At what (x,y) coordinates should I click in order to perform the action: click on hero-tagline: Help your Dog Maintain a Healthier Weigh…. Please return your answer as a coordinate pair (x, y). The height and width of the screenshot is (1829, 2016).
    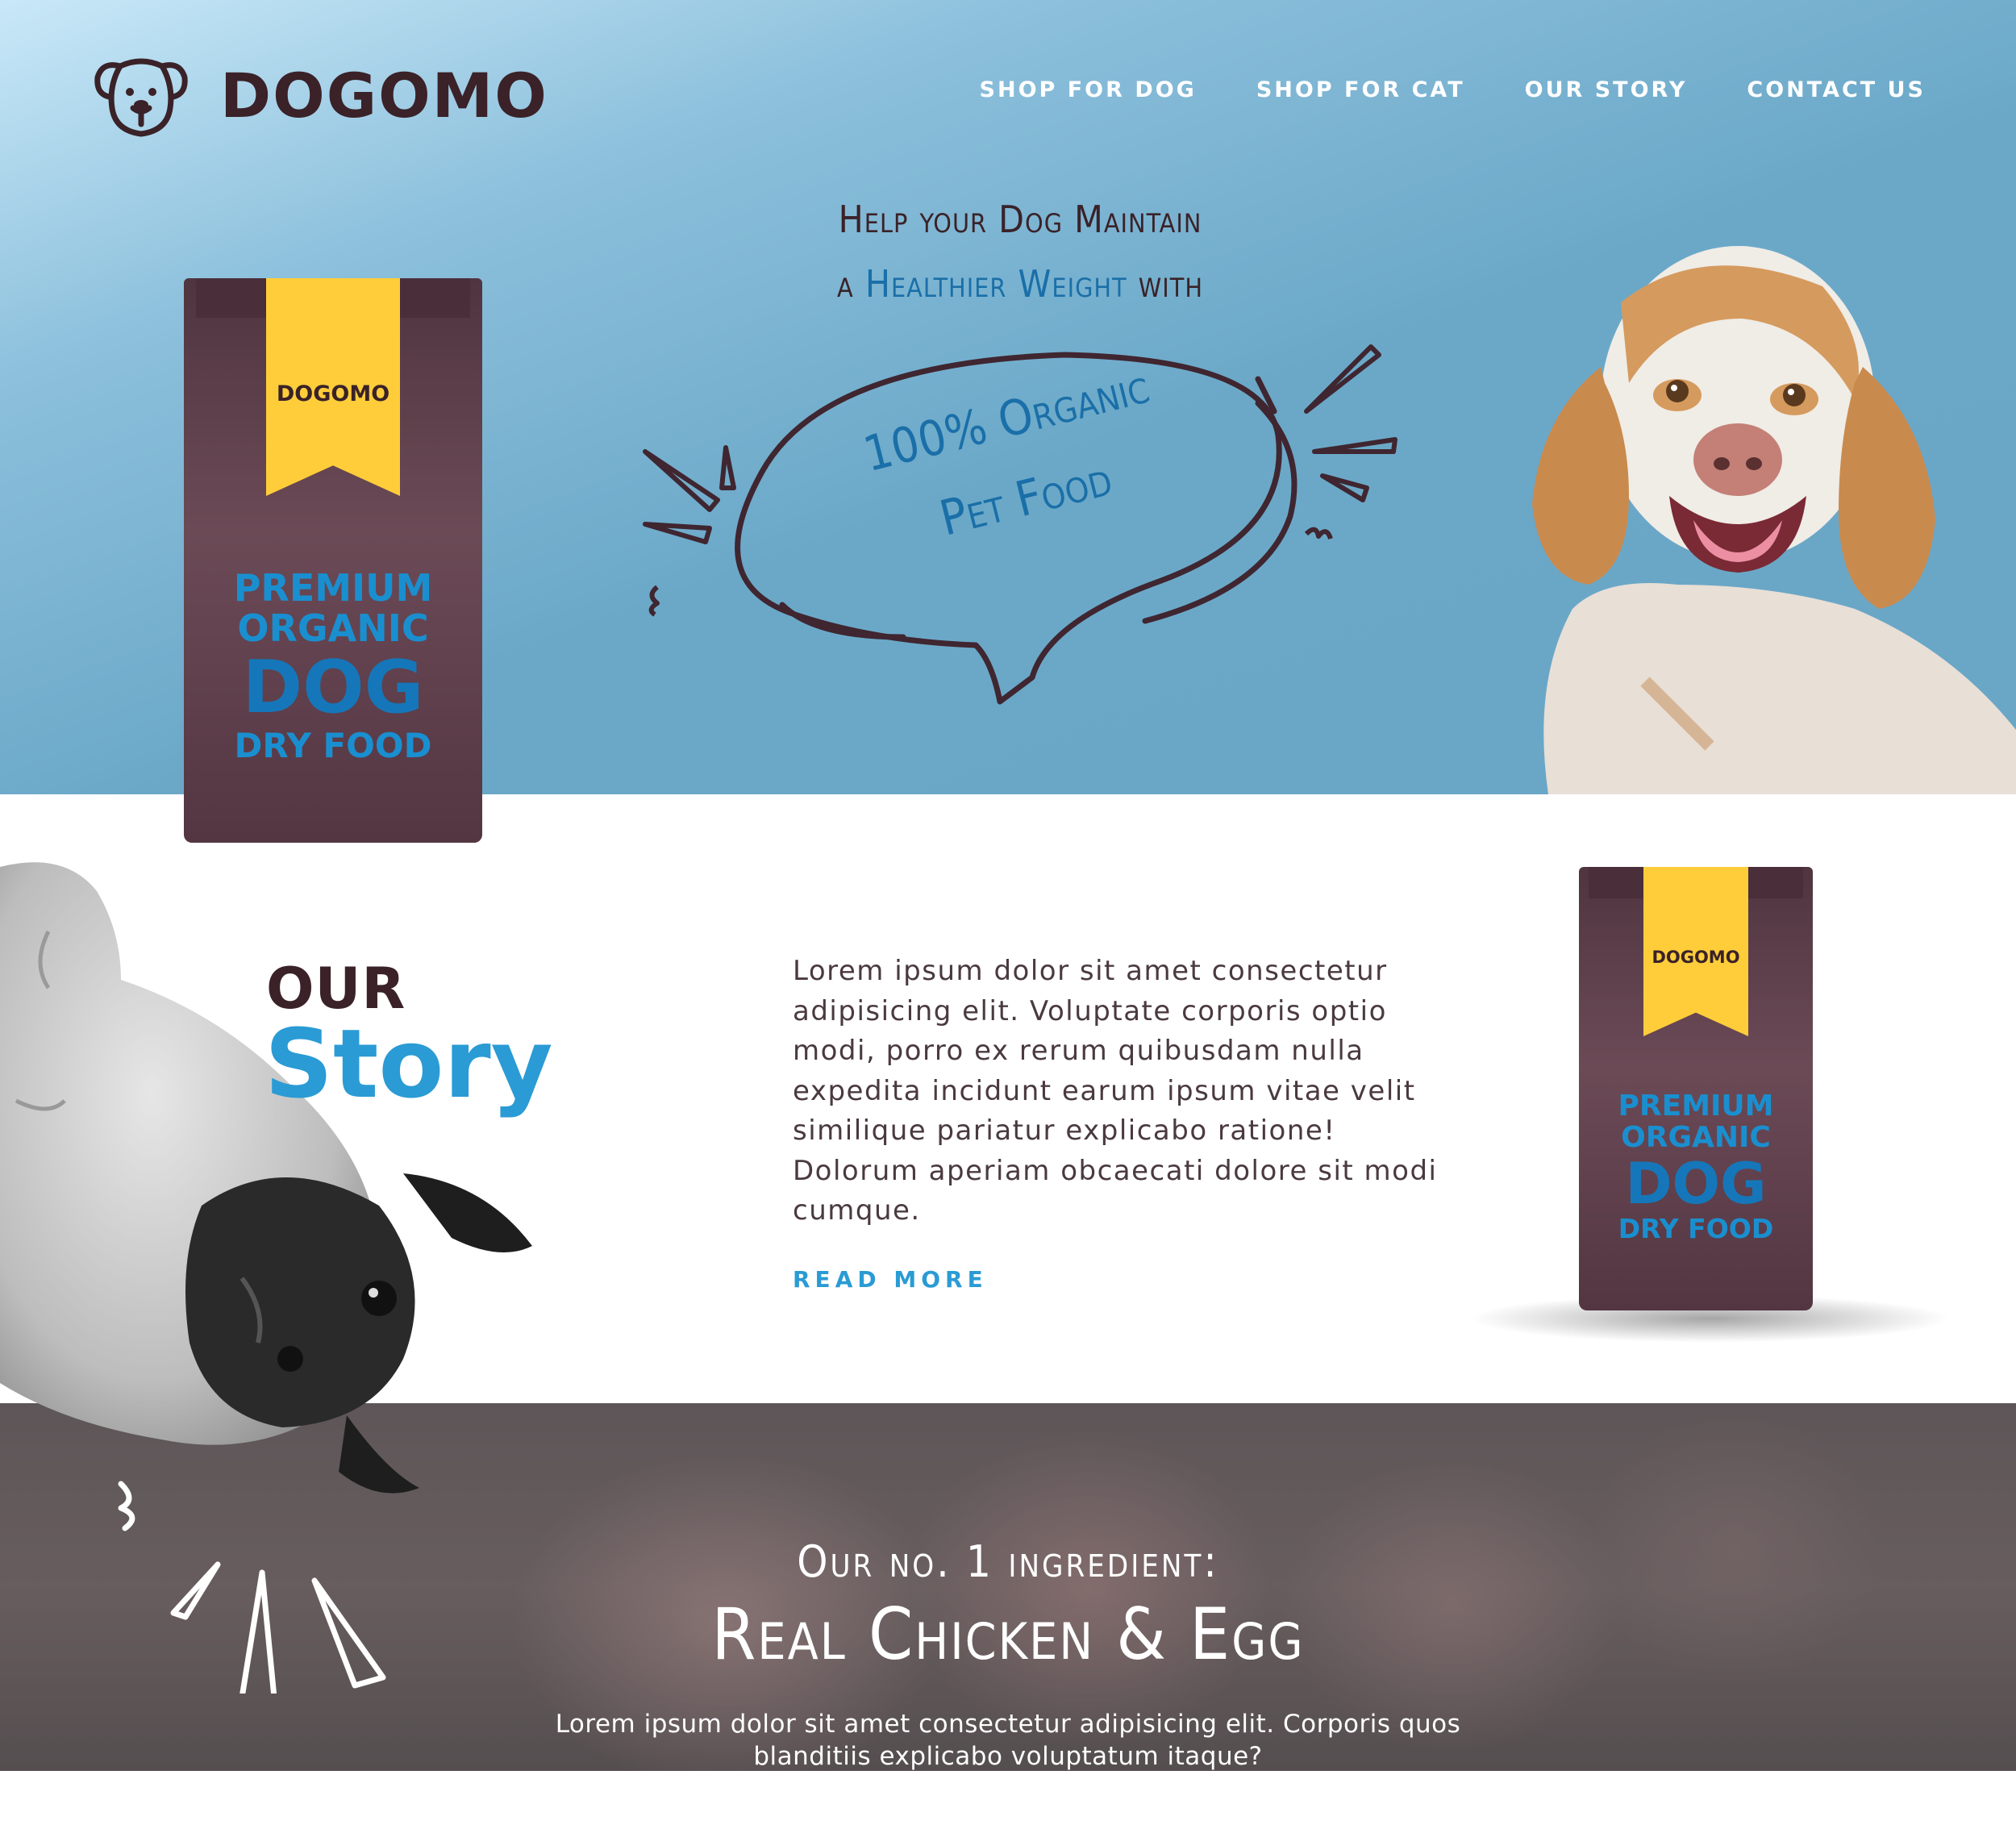
    Looking at the image, I should click on (1020, 251).